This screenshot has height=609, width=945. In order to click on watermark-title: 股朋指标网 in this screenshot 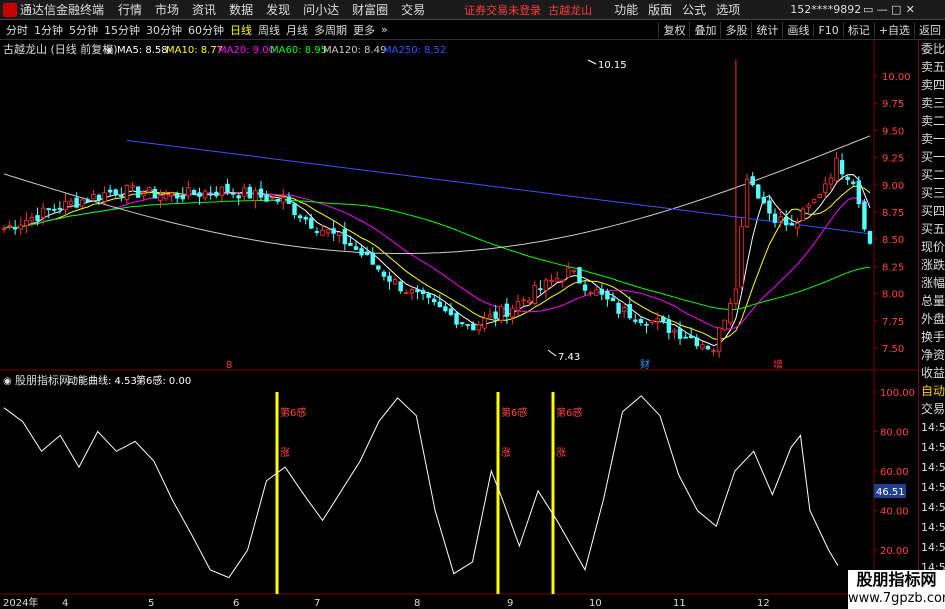, I will do `click(896, 579)`.